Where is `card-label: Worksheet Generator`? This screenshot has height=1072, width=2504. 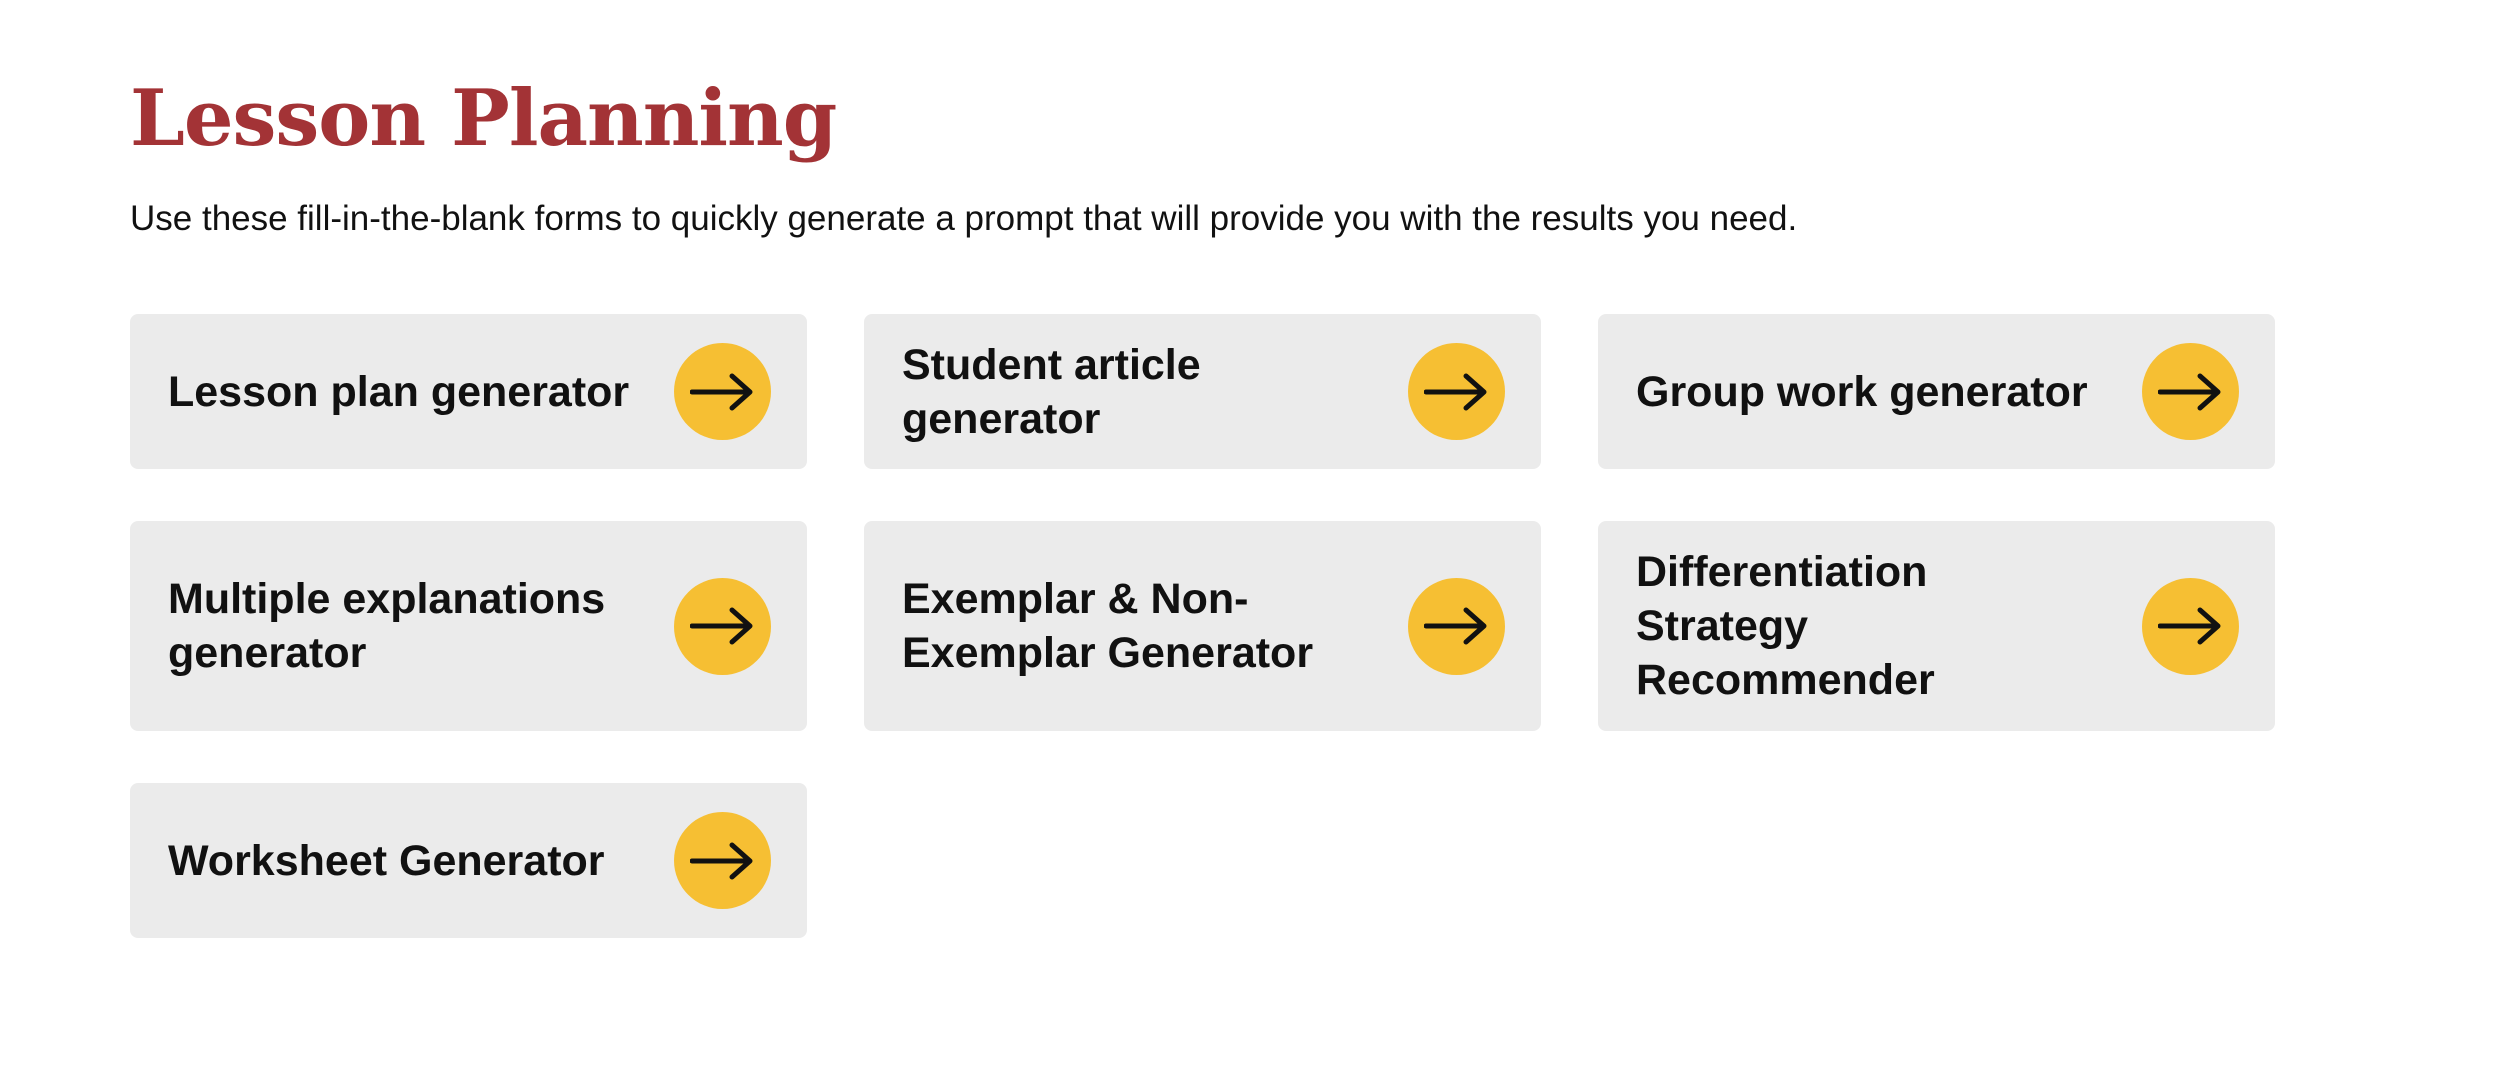
card-label: Worksheet Generator is located at coordinates (386, 860).